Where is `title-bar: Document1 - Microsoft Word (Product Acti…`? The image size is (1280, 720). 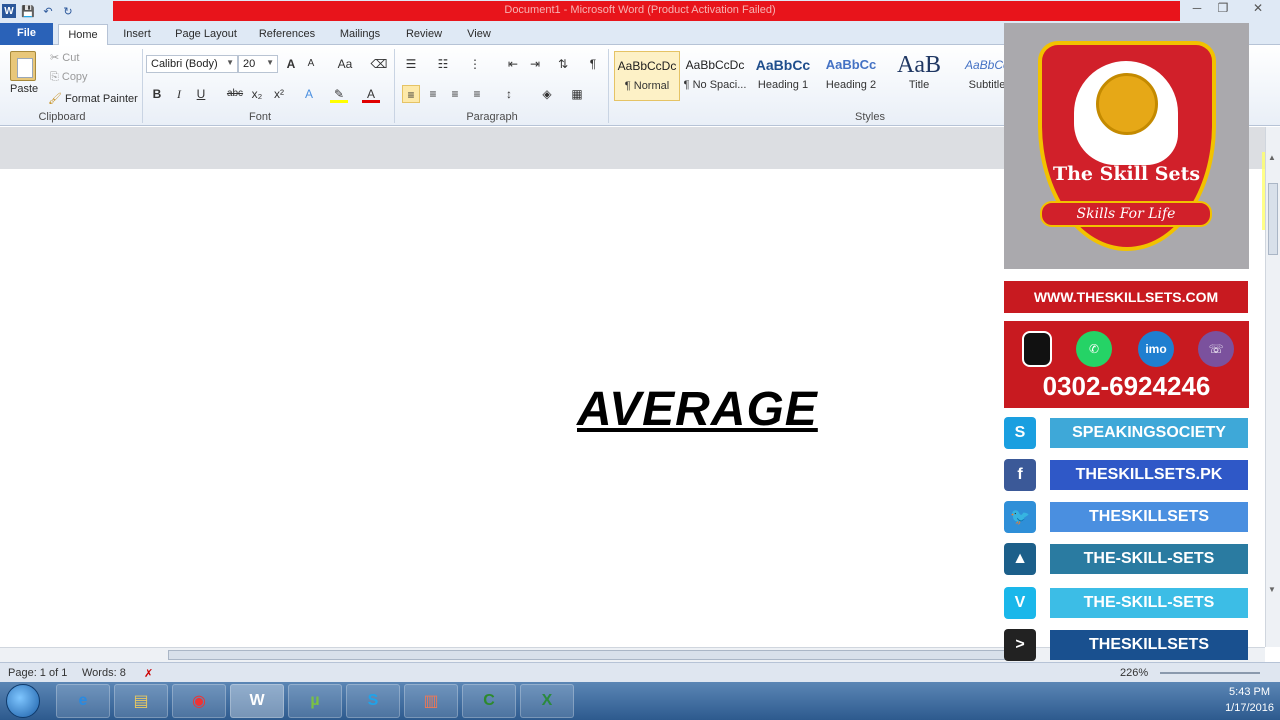
title-bar: Document1 - Microsoft Word (Product Acti… is located at coordinates (640, 11).